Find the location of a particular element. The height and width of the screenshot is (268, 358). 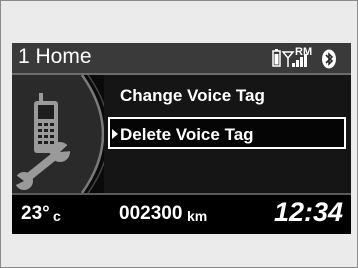

screen-title: 1 Home is located at coordinates (55, 56).